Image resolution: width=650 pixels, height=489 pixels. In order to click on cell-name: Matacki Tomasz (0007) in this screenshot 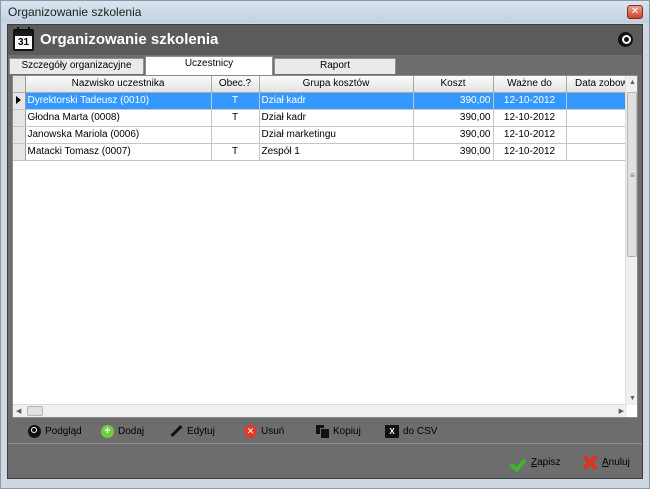, I will do `click(118, 152)`.